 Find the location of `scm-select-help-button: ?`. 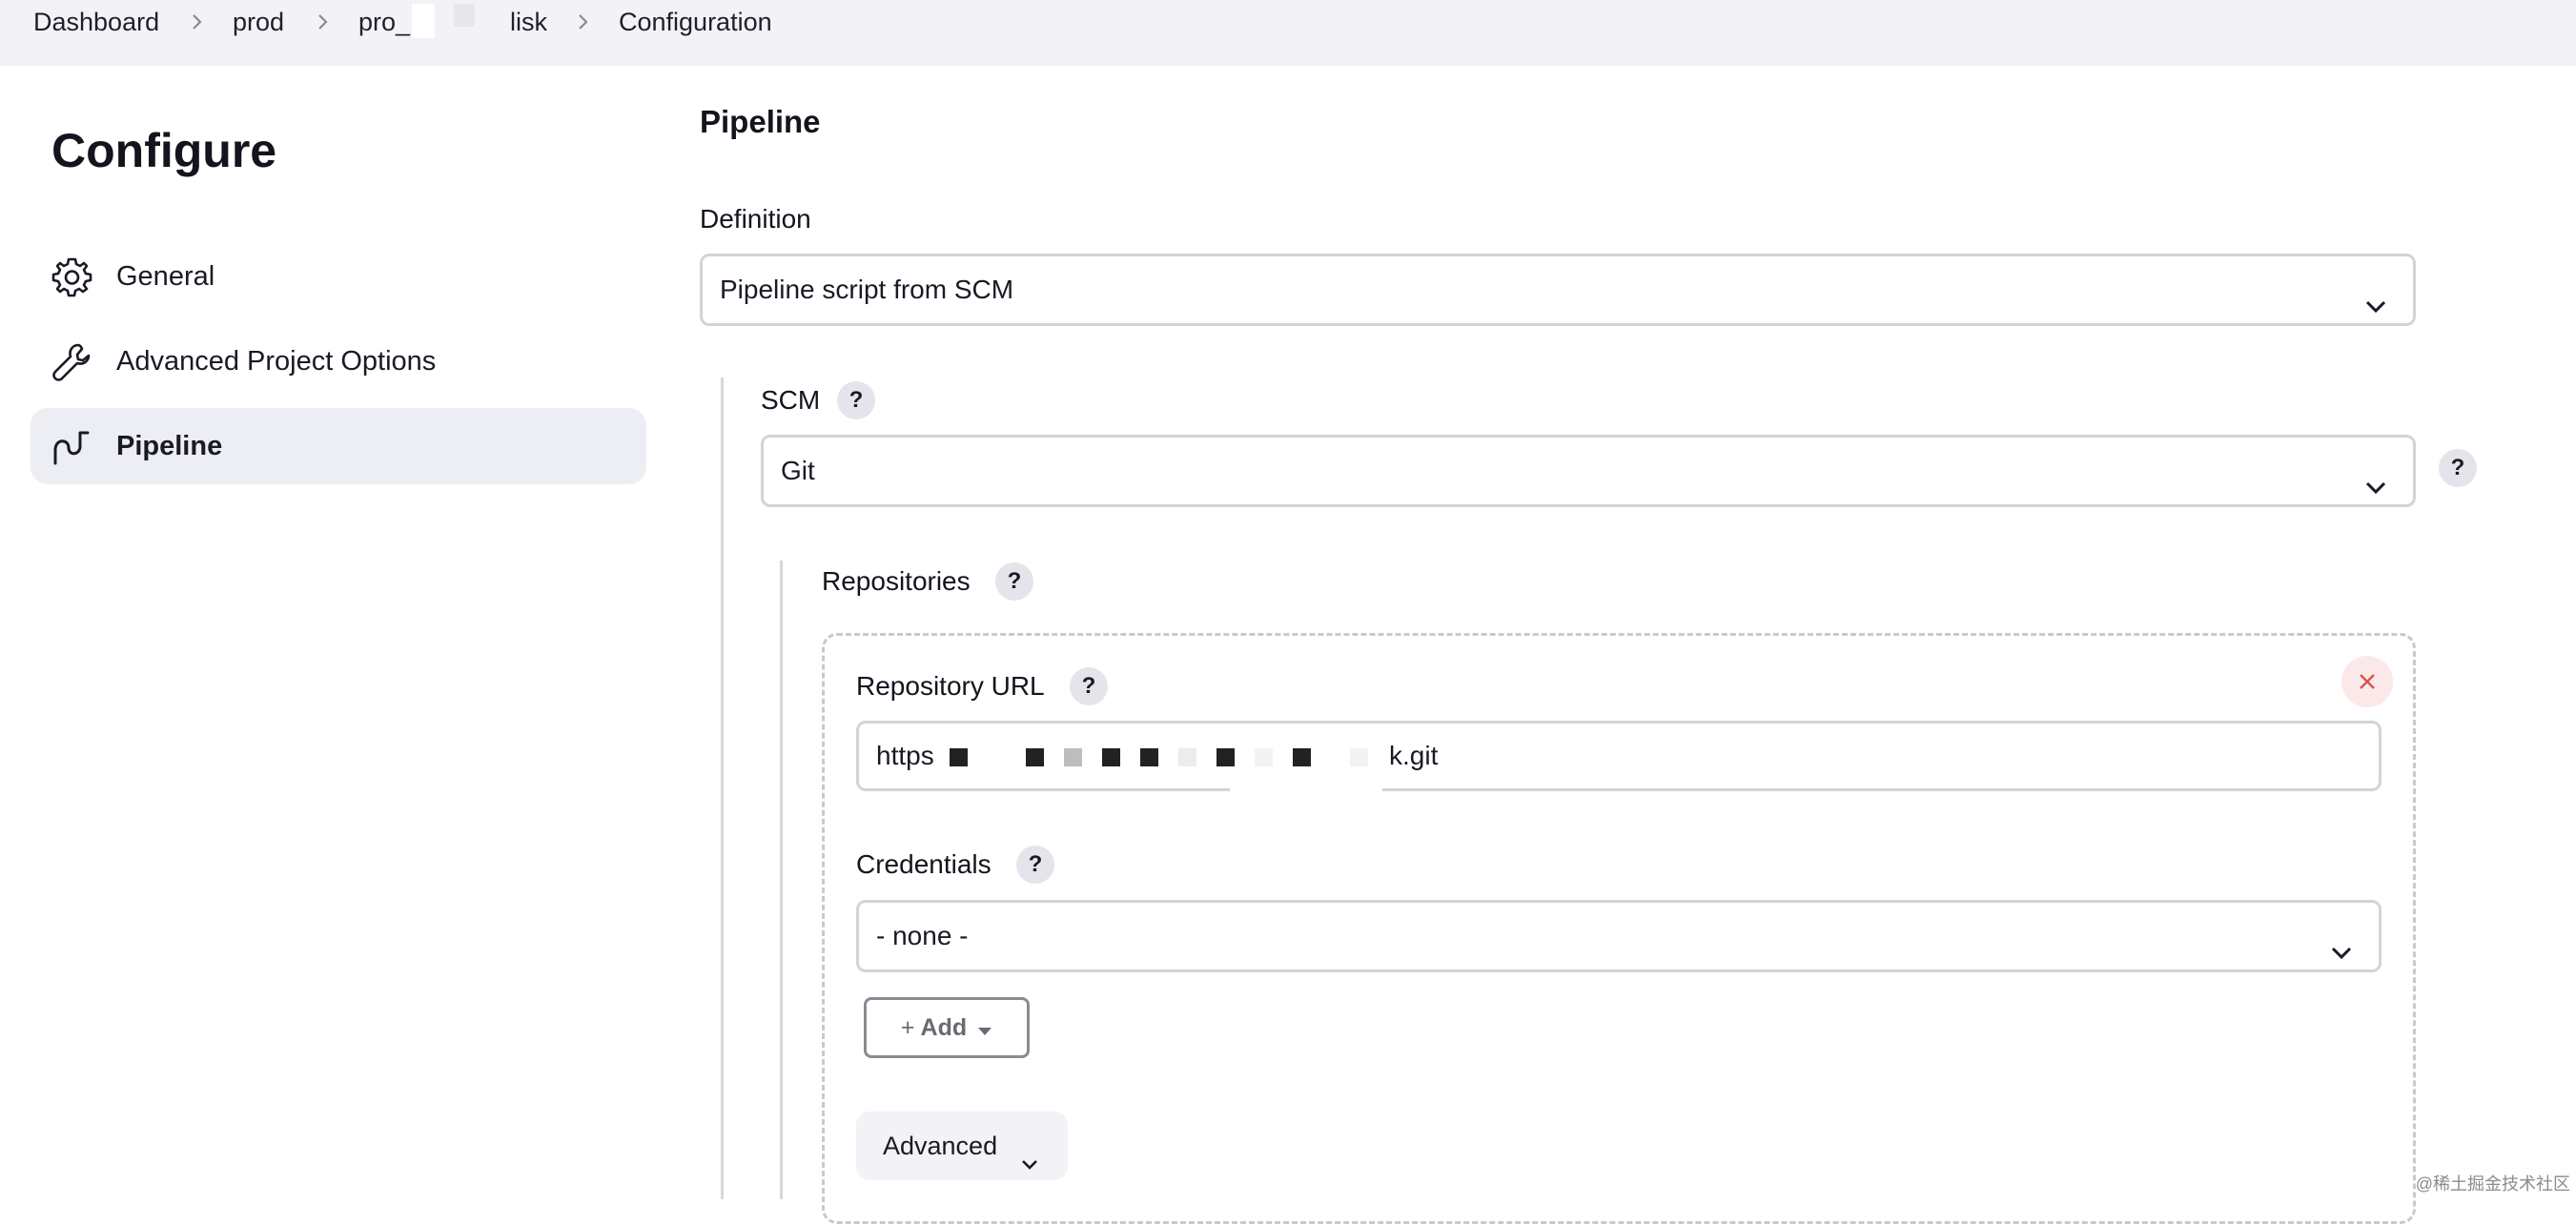

scm-select-help-button: ? is located at coordinates (2458, 468).